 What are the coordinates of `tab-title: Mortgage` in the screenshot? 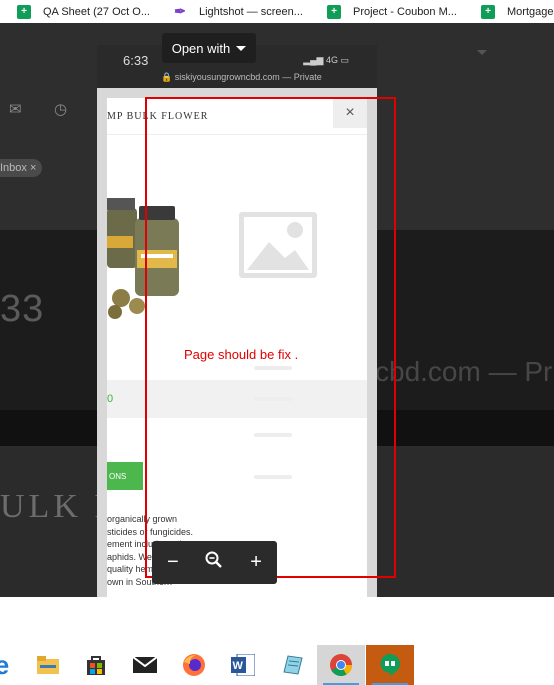 It's located at (530, 11).